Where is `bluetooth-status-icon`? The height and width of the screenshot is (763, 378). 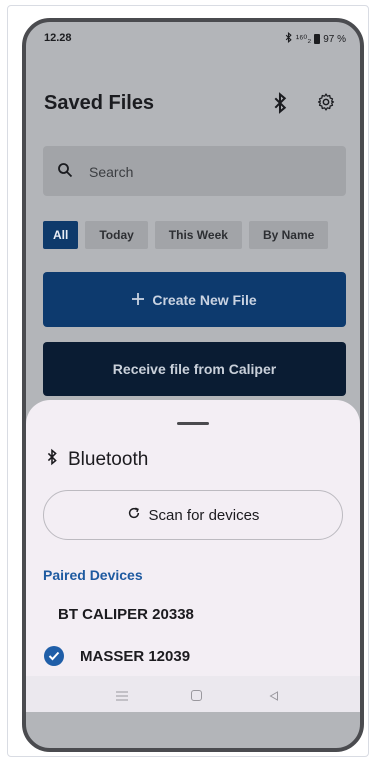 bluetooth-status-icon is located at coordinates (288, 39).